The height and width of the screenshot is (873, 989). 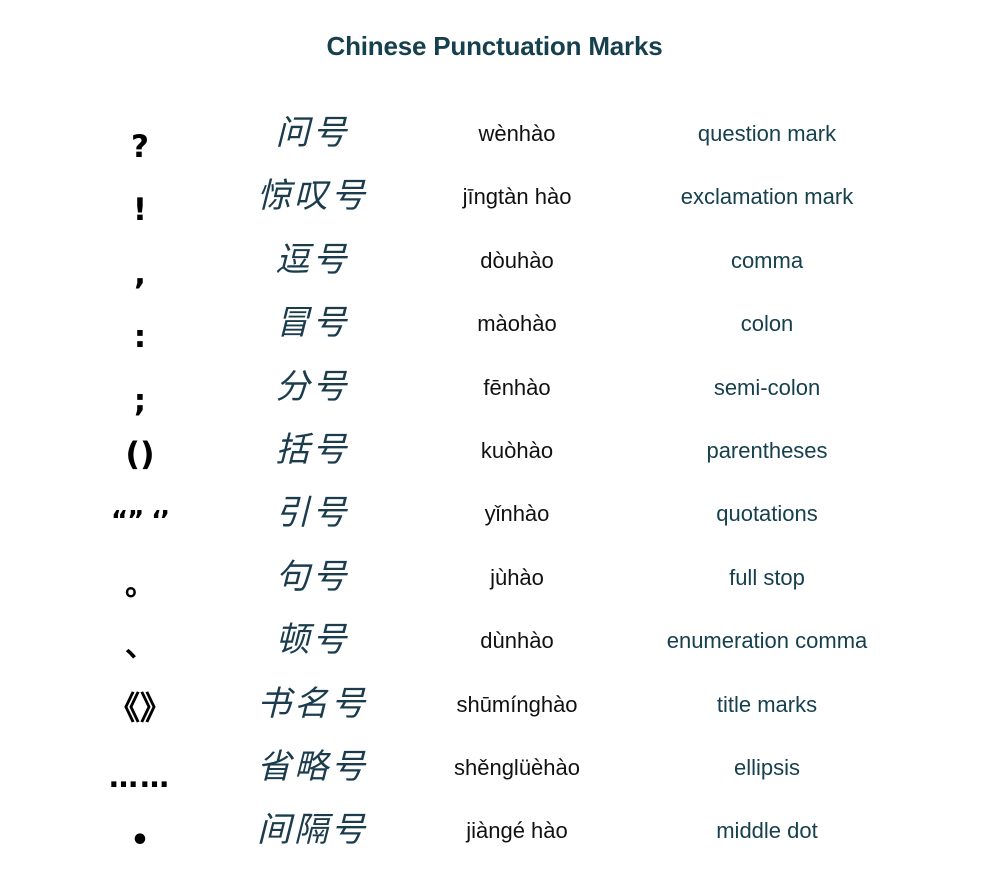 I want to click on pinyin-romanization: shěnglüèhào, so click(x=516, y=767).